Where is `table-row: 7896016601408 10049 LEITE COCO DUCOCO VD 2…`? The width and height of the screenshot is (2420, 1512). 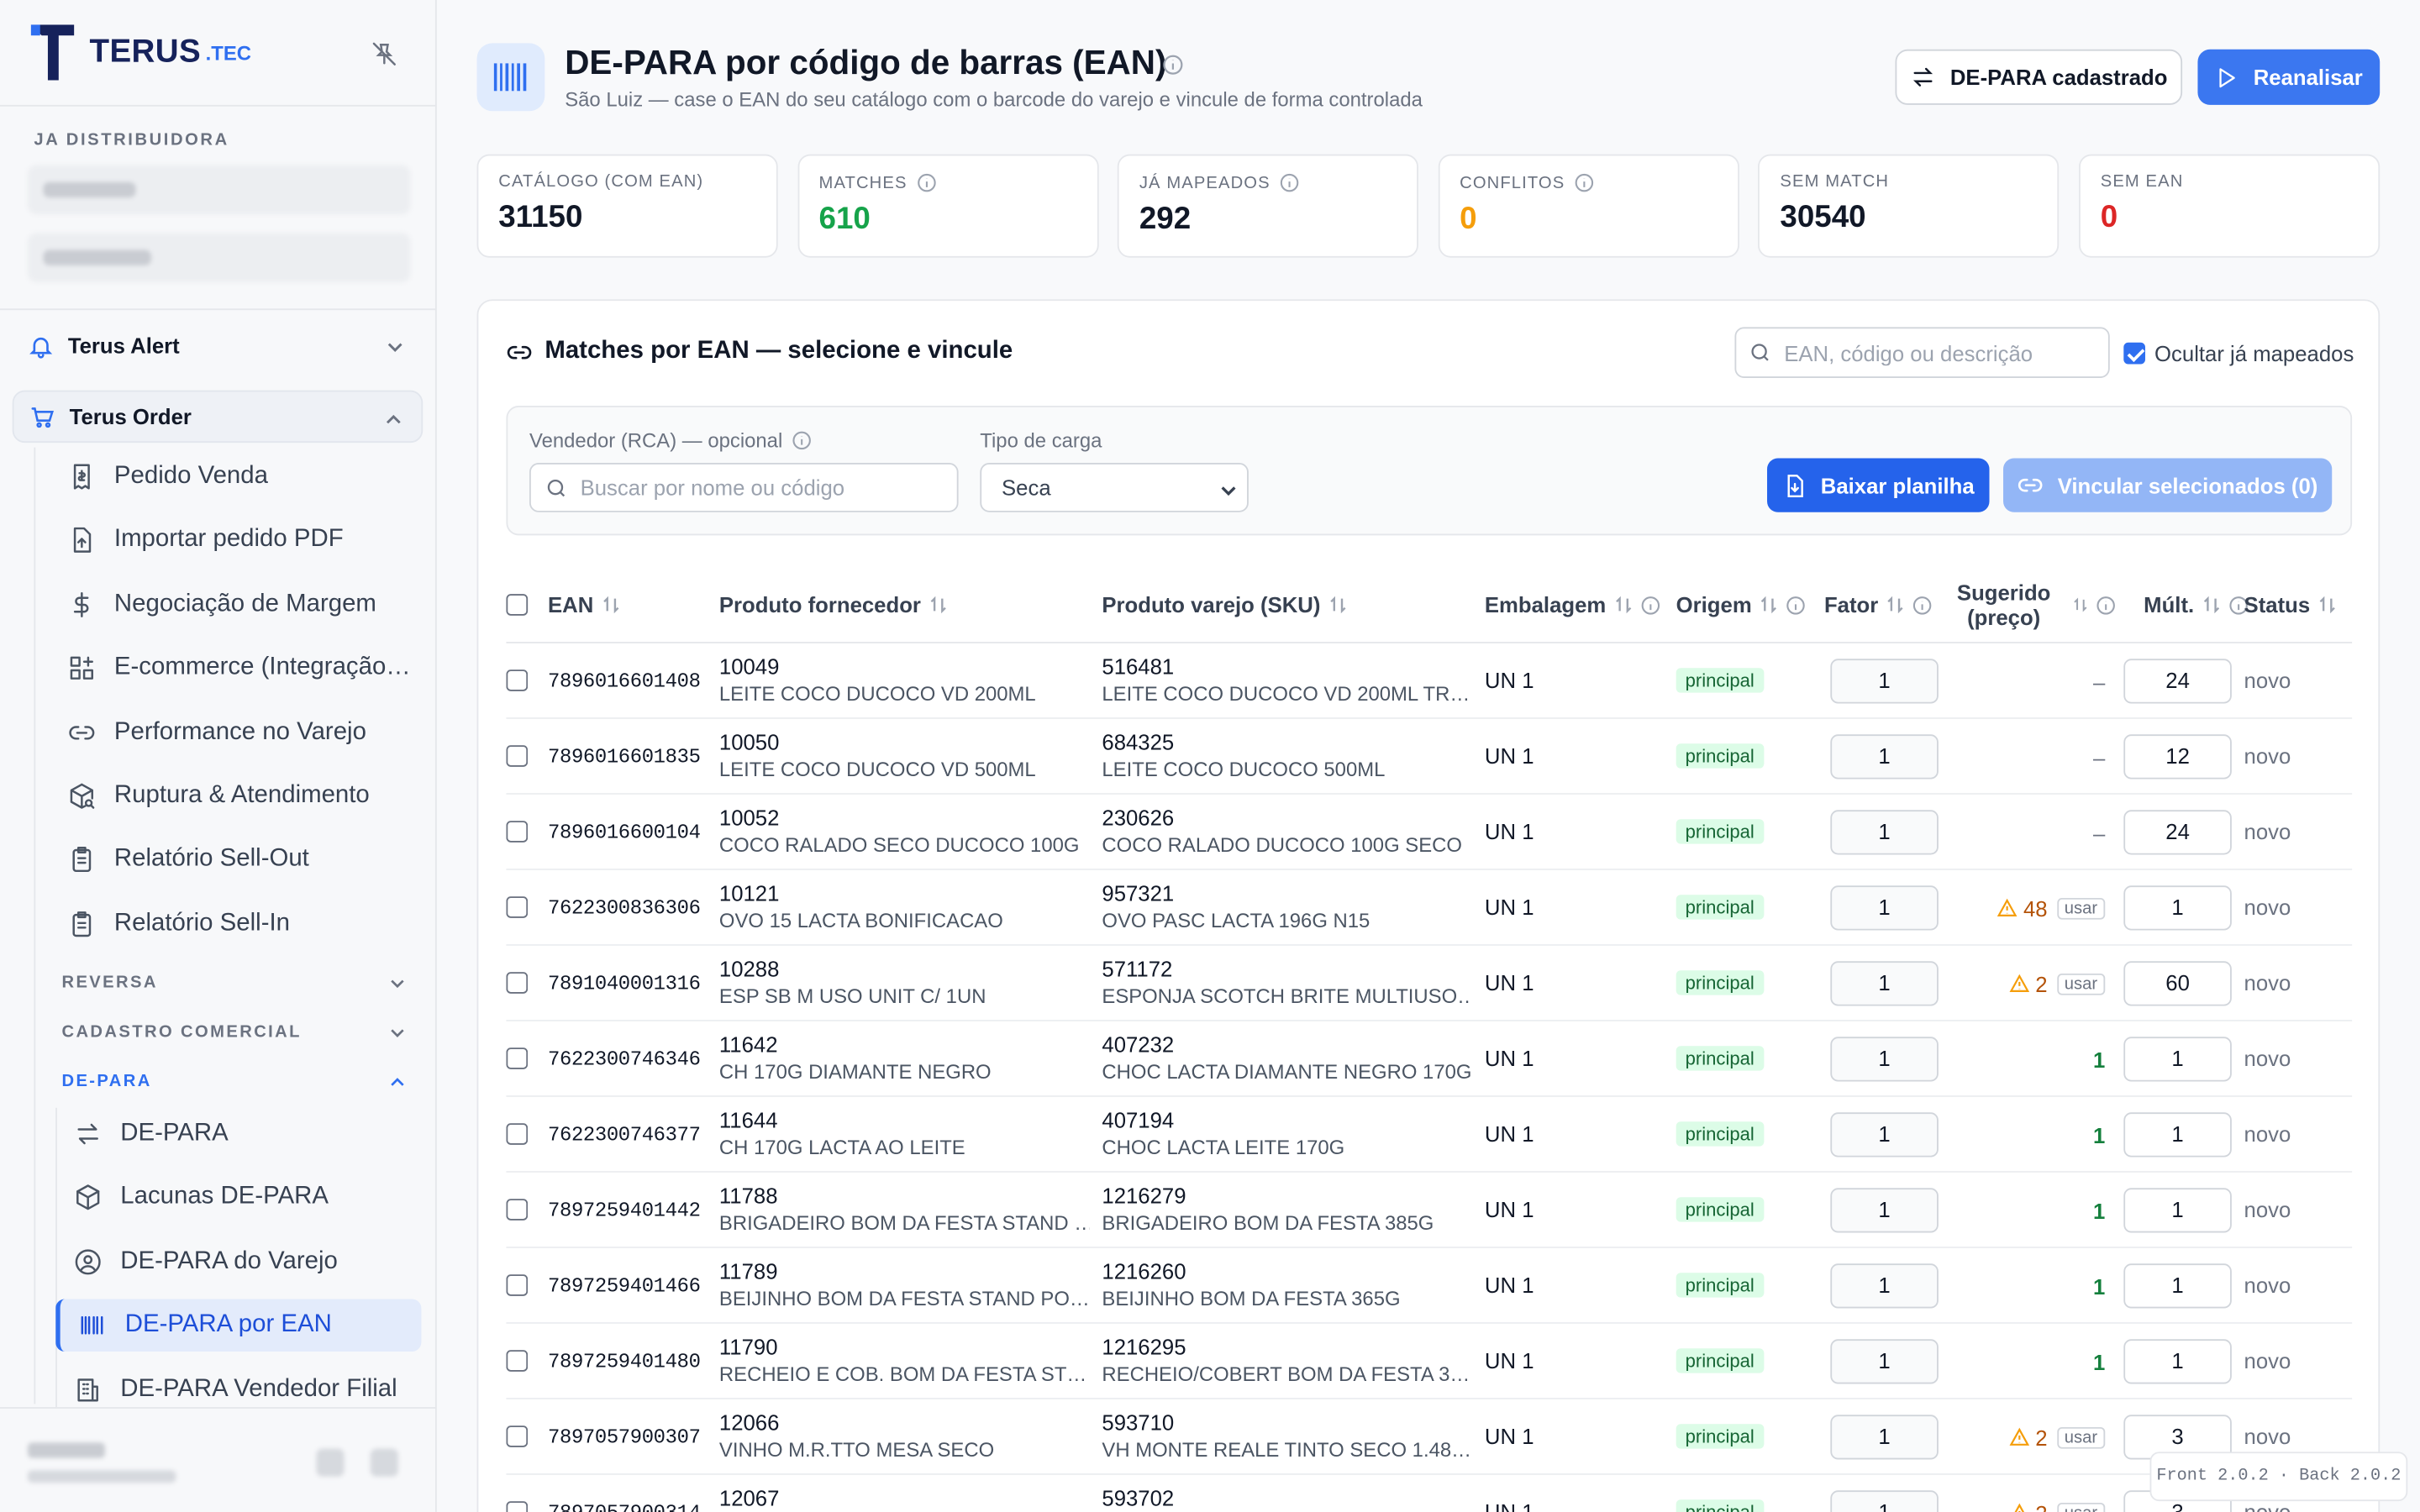 table-row: 7896016601408 10049 LEITE COCO DUCOCO VD 2… is located at coordinates (1429, 681).